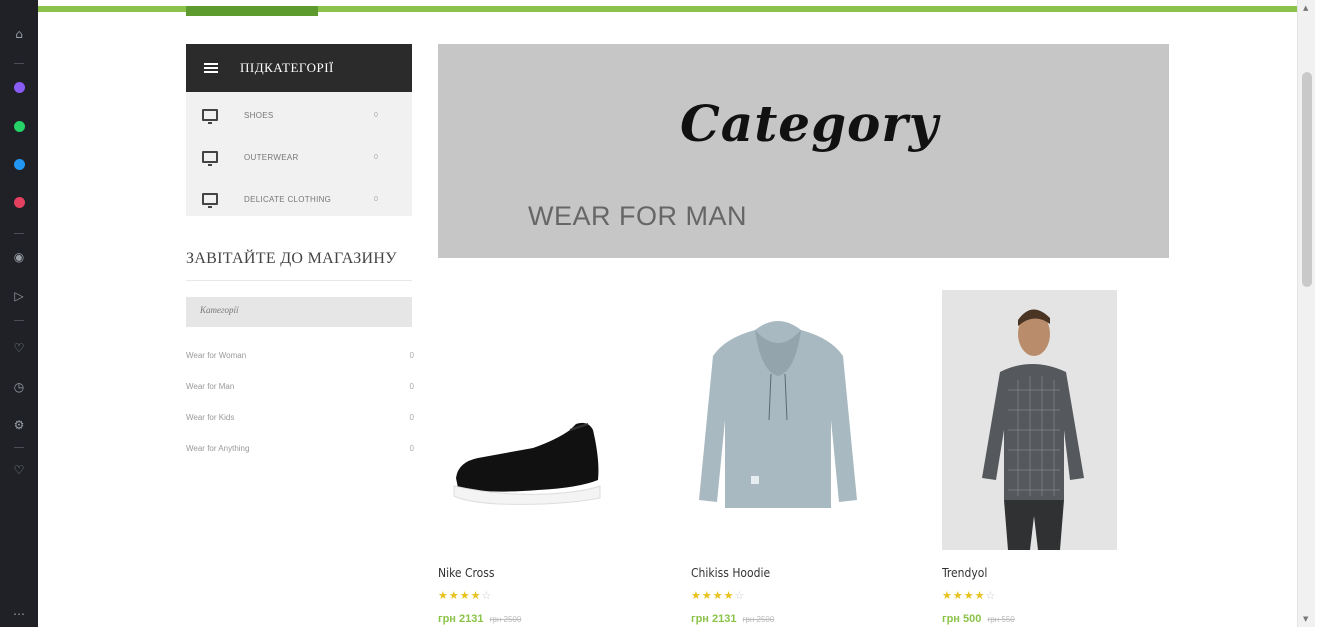 Image resolution: width=1333 pixels, height=627 pixels. I want to click on category-label: Wear for Woman, so click(216, 355).